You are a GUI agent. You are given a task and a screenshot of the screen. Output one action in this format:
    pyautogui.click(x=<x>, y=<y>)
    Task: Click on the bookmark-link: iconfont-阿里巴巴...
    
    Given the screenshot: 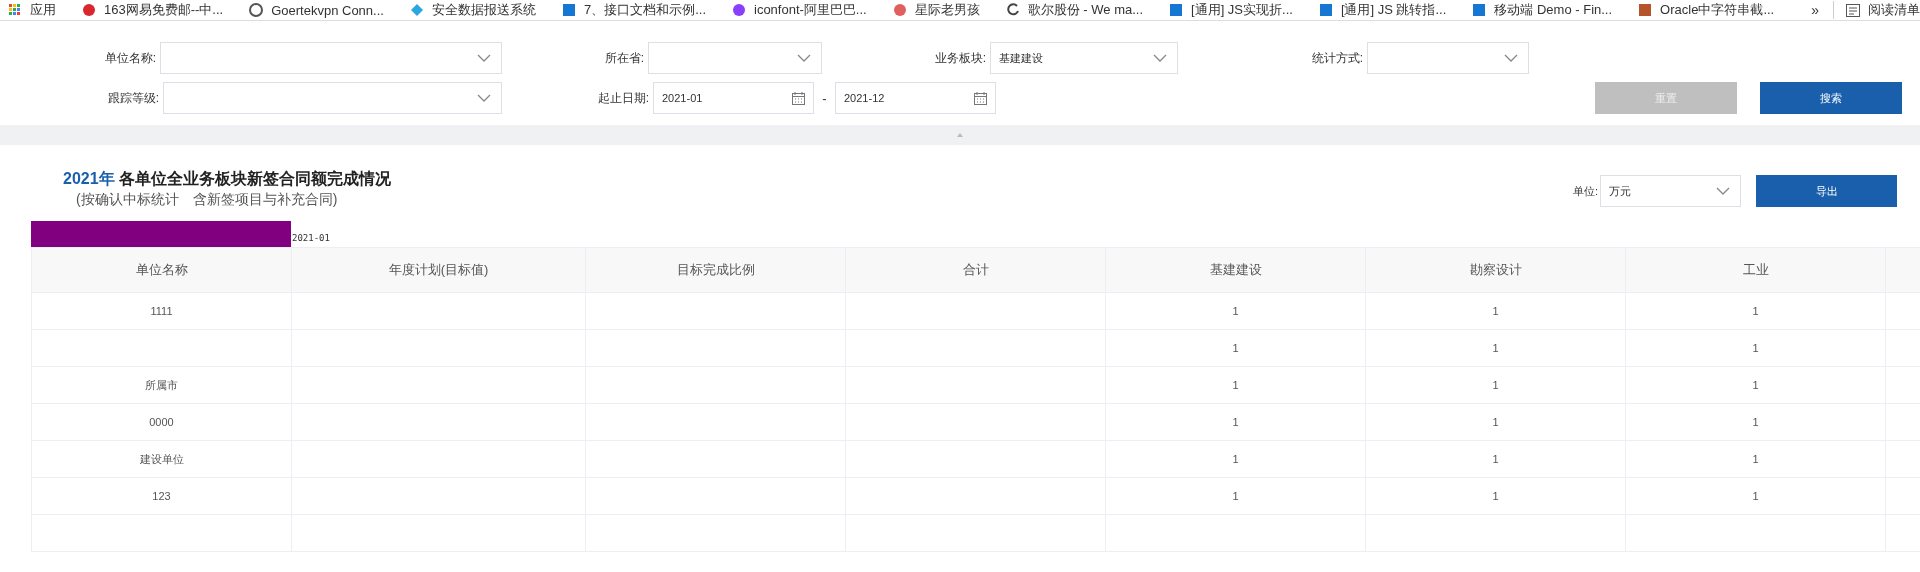 What is the action you would take?
    pyautogui.click(x=810, y=10)
    